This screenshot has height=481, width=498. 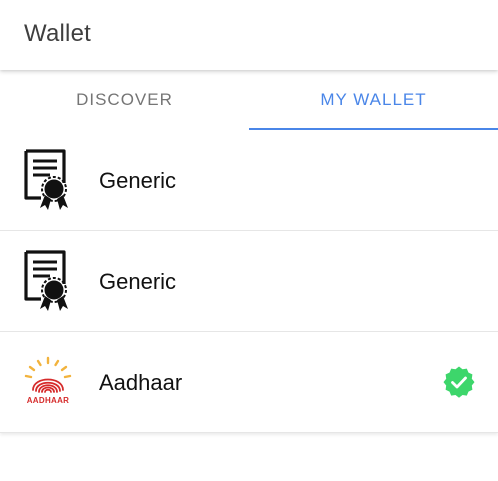 What do you see at coordinates (249, 35) in the screenshot?
I see `app-bar: Wallet` at bounding box center [249, 35].